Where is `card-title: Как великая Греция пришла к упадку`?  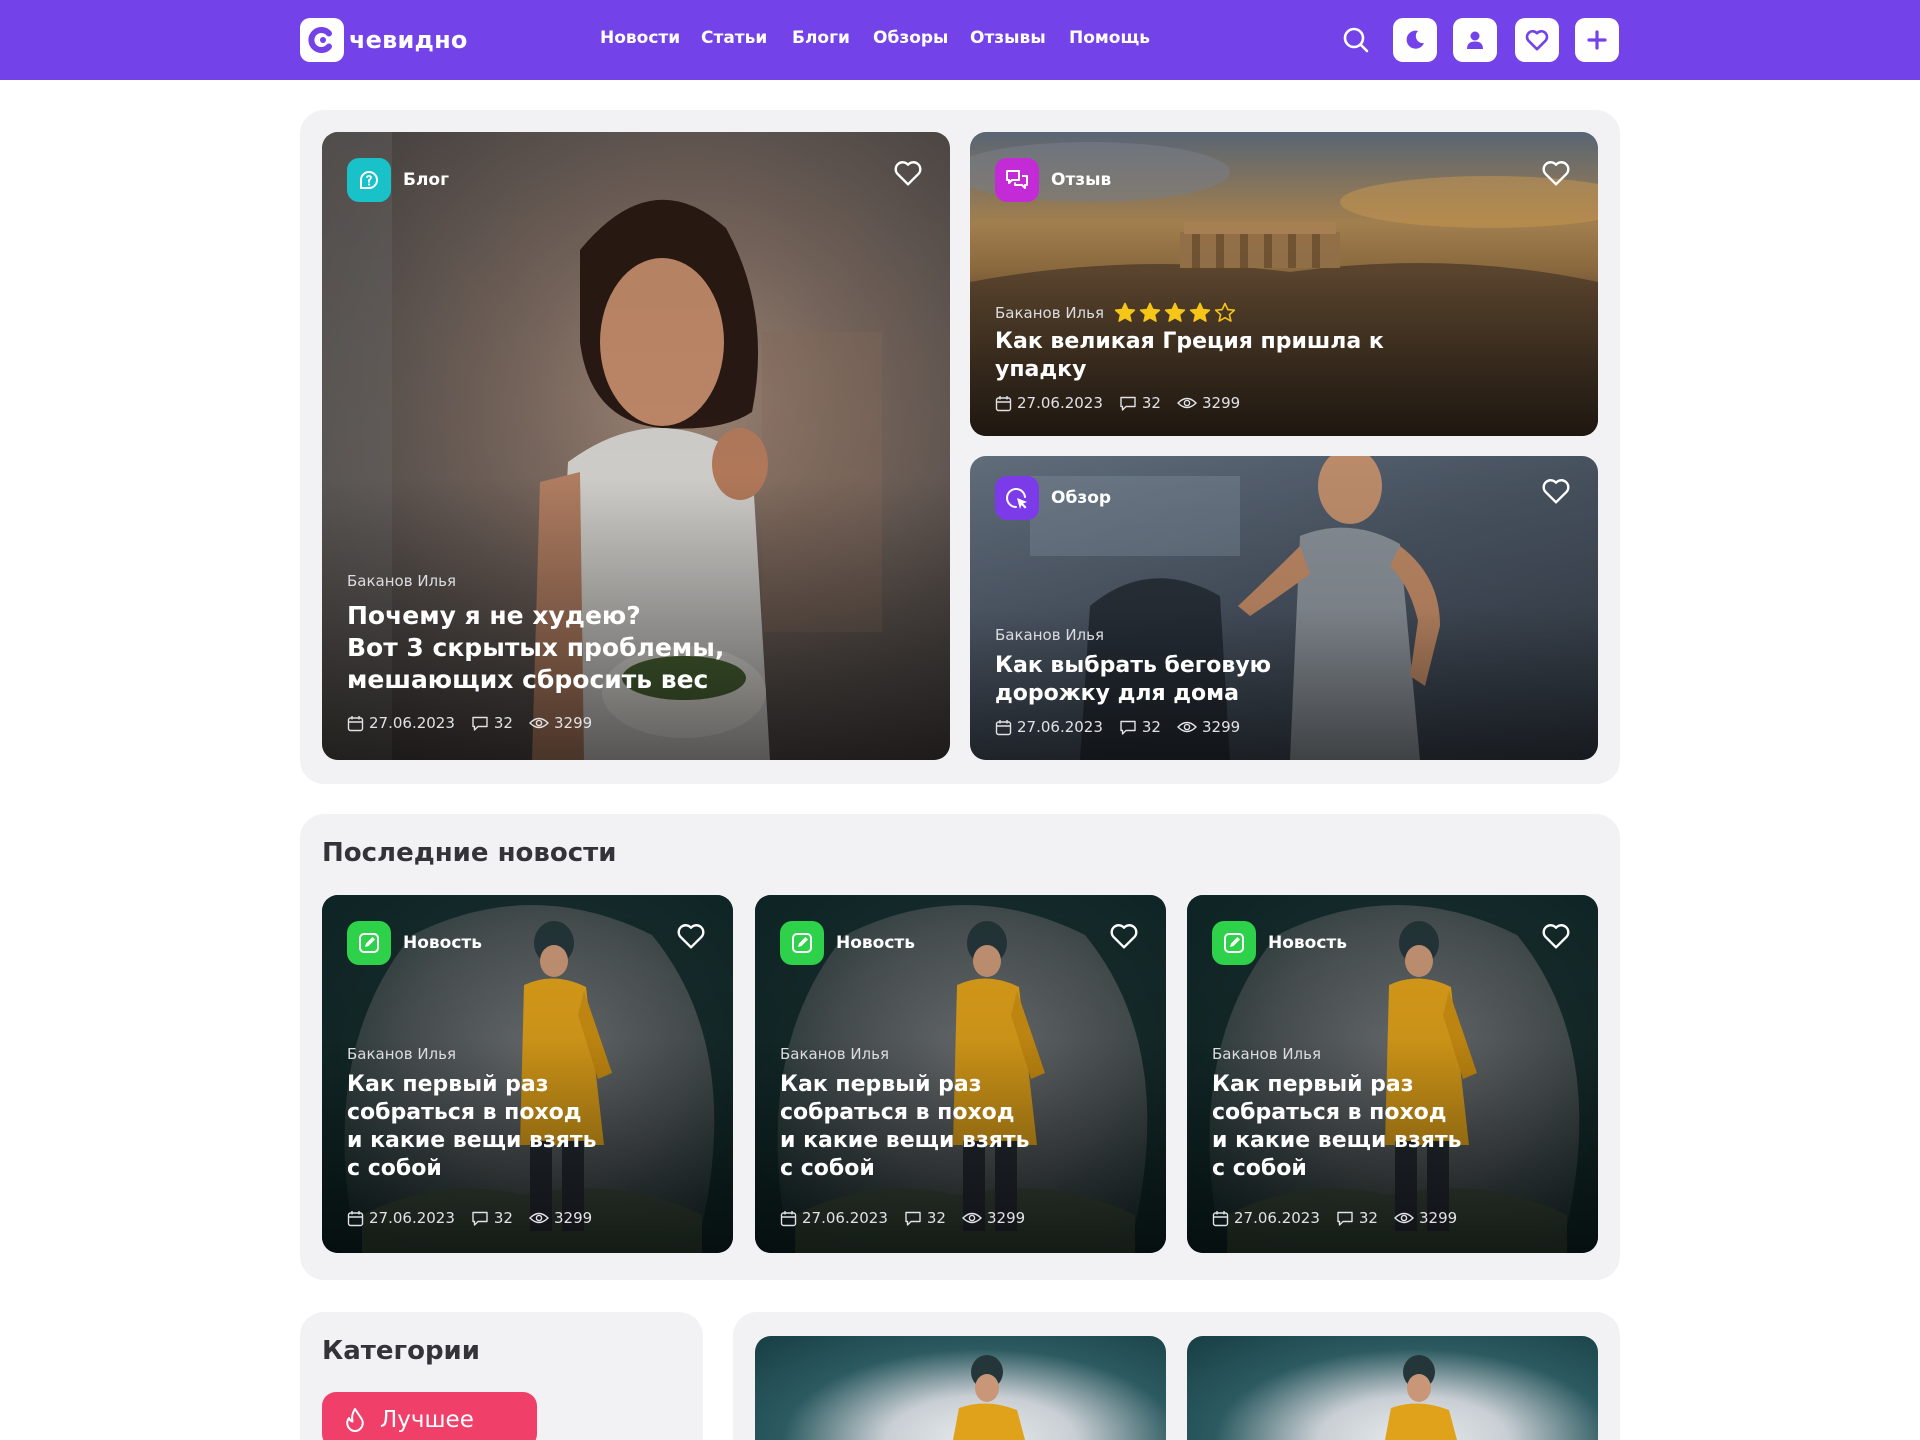
card-title: Как великая Греция пришла к упадку is located at coordinates (1189, 356).